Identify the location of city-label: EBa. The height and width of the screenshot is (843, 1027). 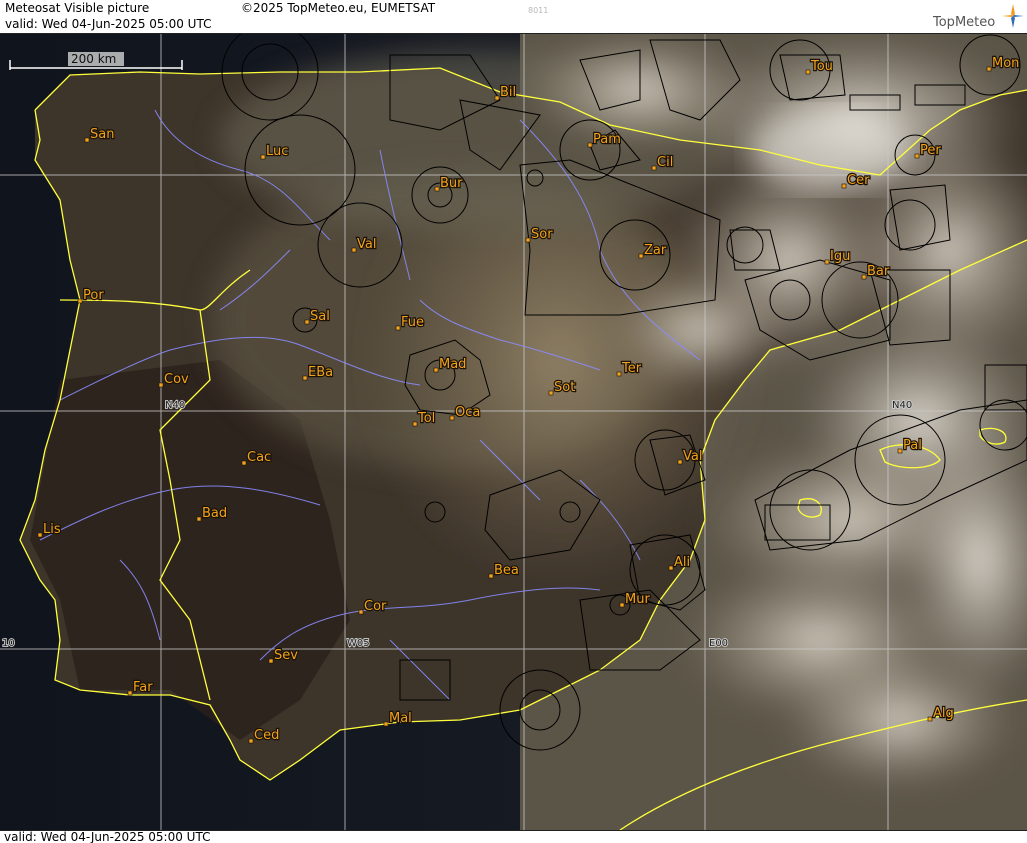
(320, 372).